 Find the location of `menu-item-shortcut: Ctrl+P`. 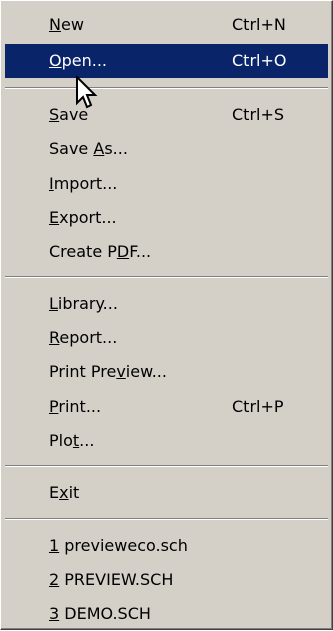

menu-item-shortcut: Ctrl+P is located at coordinates (258, 406).